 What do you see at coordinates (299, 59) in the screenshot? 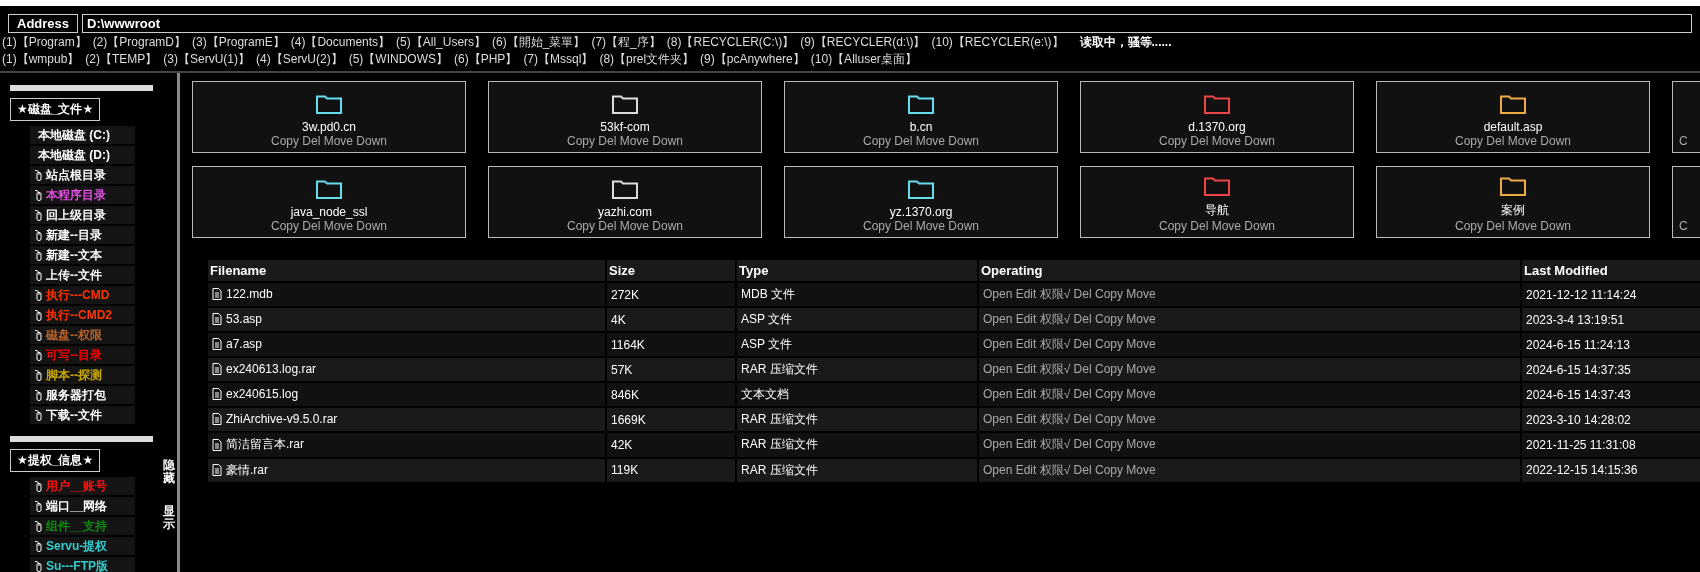
I see `folder-link: (4)【ServU(2)】` at bounding box center [299, 59].